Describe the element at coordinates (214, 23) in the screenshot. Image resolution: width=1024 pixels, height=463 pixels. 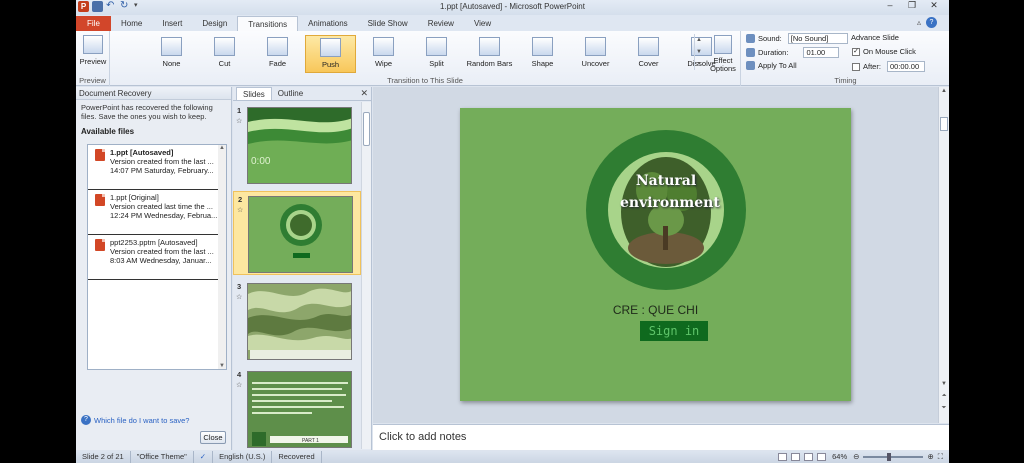
I see `tab-design: Design` at that location.